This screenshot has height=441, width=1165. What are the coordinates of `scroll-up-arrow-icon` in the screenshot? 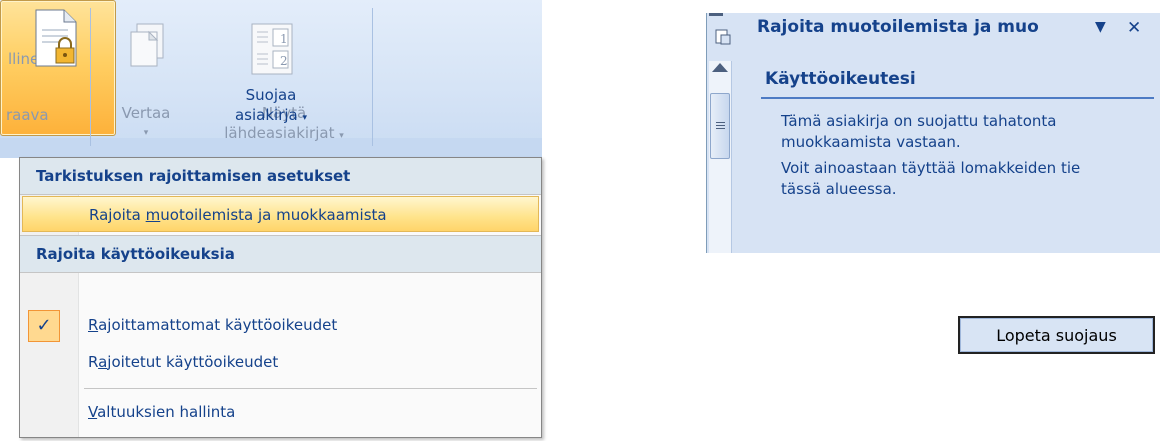 It's located at (720, 67).